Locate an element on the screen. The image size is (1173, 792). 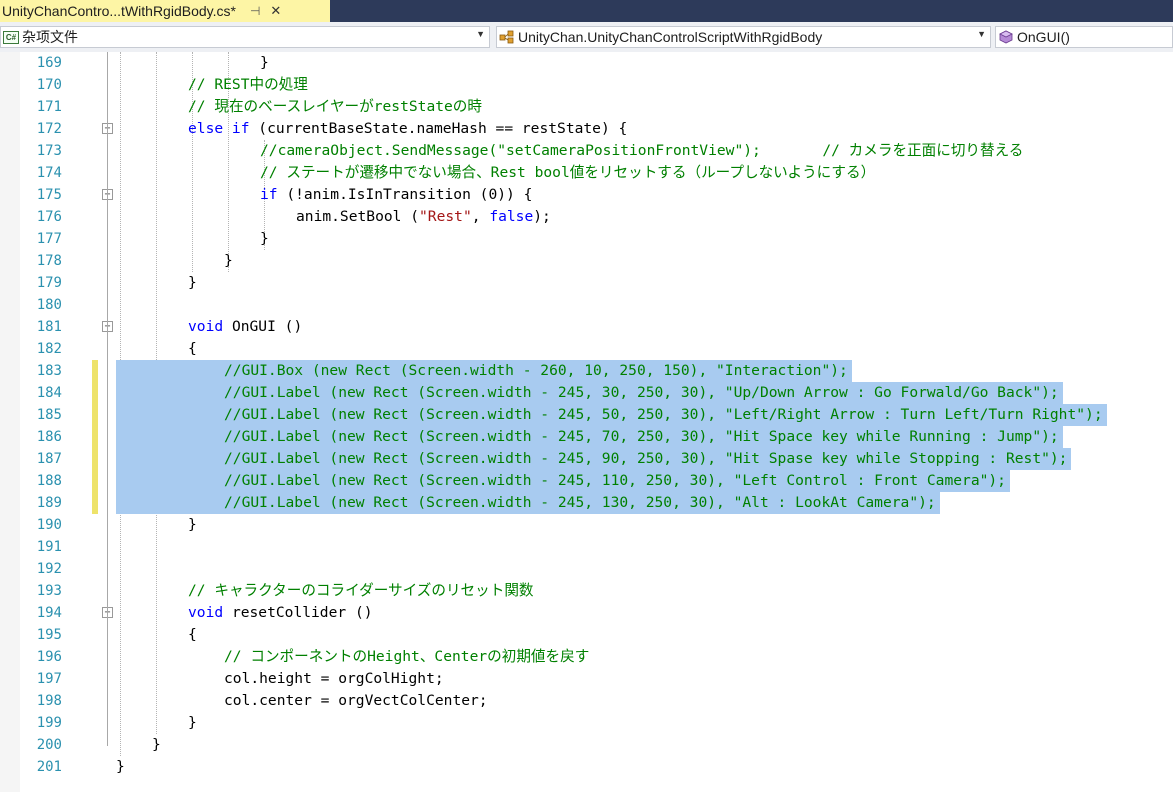
code-line: 197 col.height = orgColHight; is located at coordinates (586, 679).